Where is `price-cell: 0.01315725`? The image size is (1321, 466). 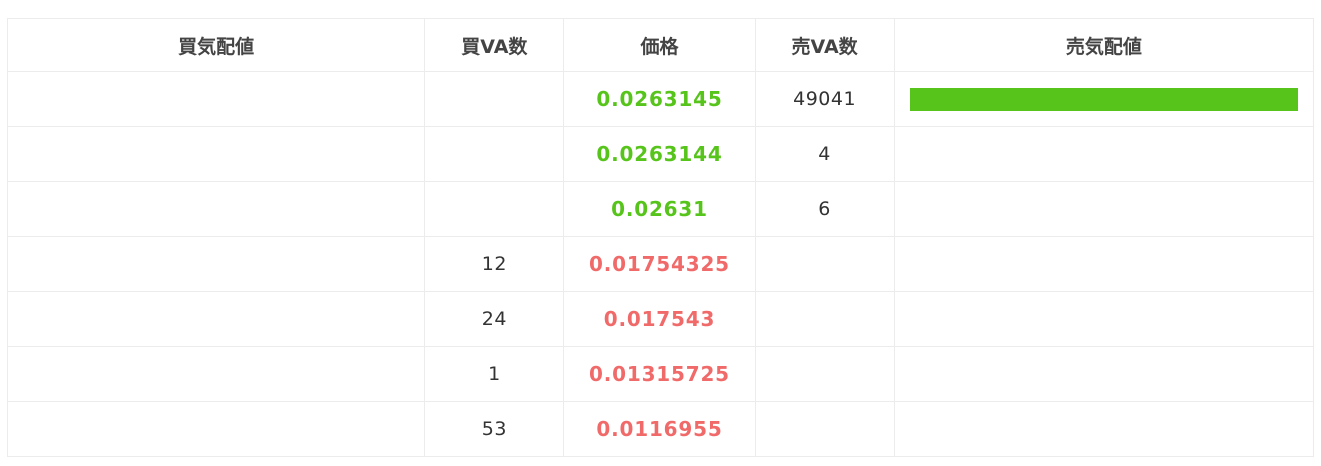 price-cell: 0.01315725 is located at coordinates (659, 374).